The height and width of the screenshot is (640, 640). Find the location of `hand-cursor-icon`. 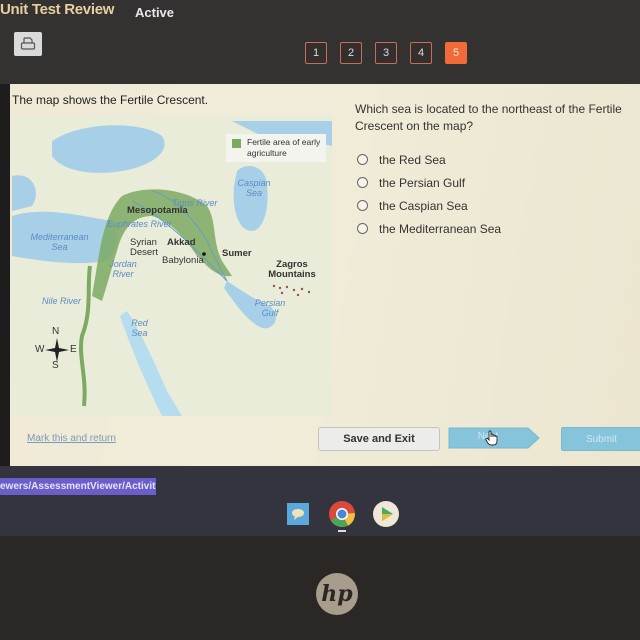

hand-cursor-icon is located at coordinates (491, 438).